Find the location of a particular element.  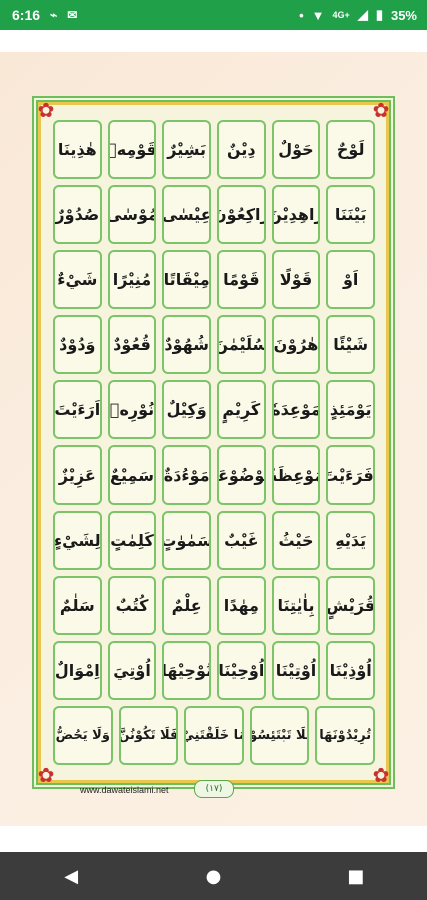

word-cell: مَا خَلَقْتَنِيْ is located at coordinates (214, 735).